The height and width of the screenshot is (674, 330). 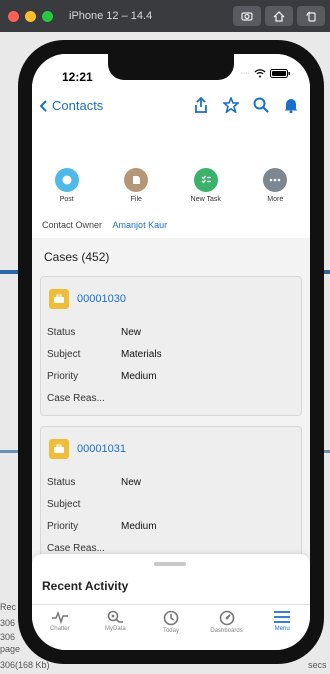 I want to click on field-value: Materials, so click(x=141, y=354).